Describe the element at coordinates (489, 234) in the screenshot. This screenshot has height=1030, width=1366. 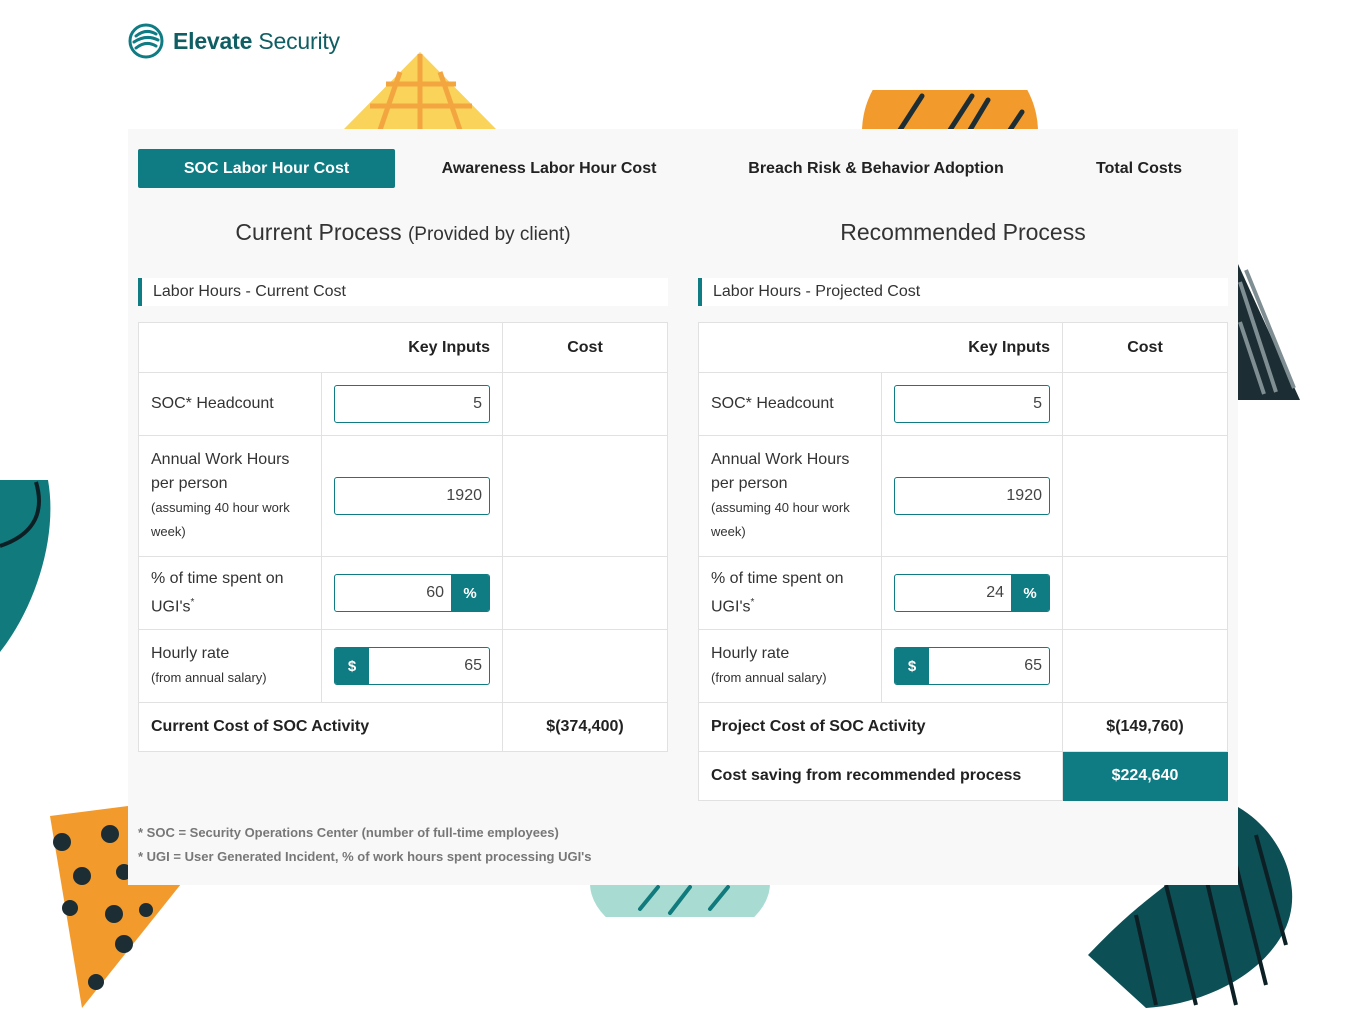
I see `current-process-subtitle: (Provided by client)` at that location.